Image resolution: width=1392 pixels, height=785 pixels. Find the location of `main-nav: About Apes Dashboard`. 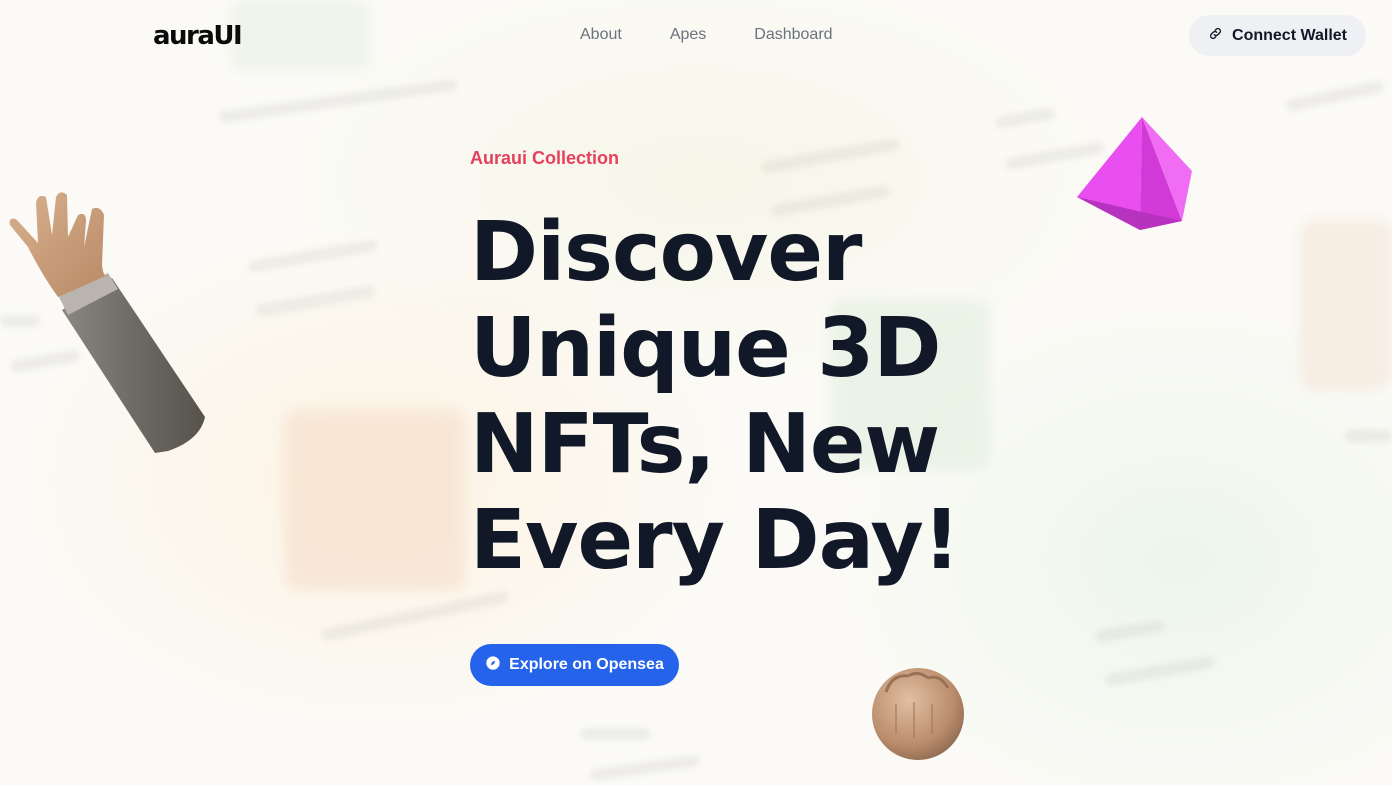

main-nav: About Apes Dashboard is located at coordinates (706, 35).